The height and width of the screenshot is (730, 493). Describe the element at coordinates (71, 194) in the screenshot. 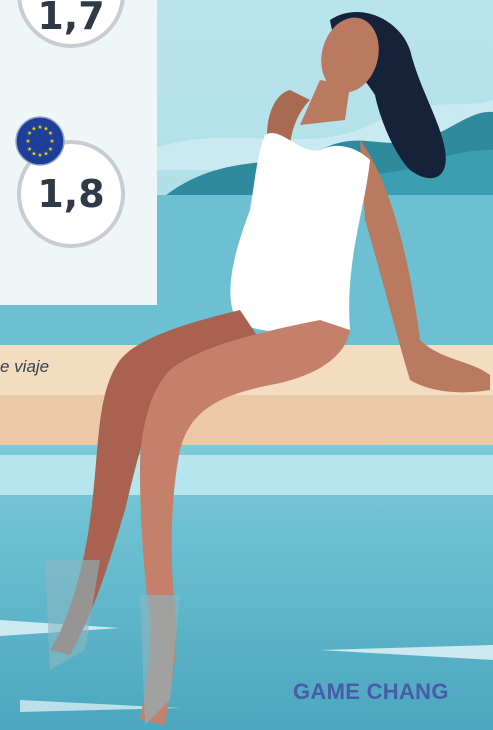

I see `stat-value-bottom: 1,8` at that location.